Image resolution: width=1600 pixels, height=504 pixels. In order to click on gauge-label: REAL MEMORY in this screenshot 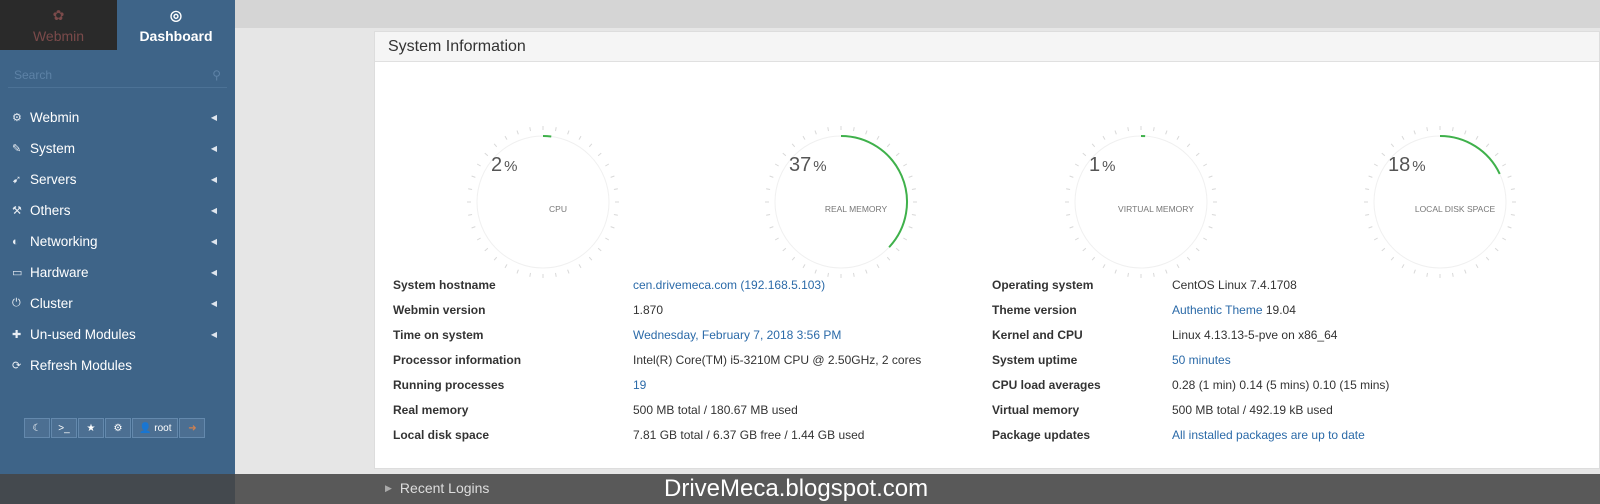, I will do `click(856, 209)`.